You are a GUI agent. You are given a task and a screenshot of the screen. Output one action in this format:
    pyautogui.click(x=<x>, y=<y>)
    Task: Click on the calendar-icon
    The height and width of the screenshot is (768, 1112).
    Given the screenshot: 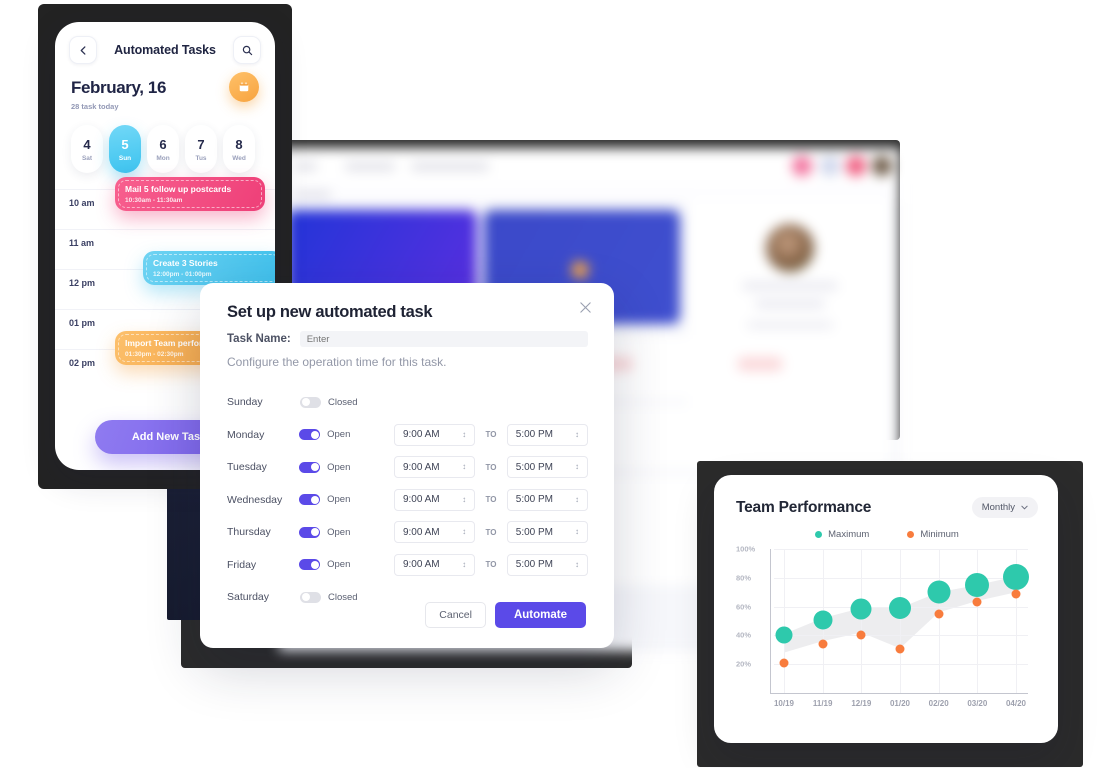 What is the action you would take?
    pyautogui.click(x=244, y=87)
    